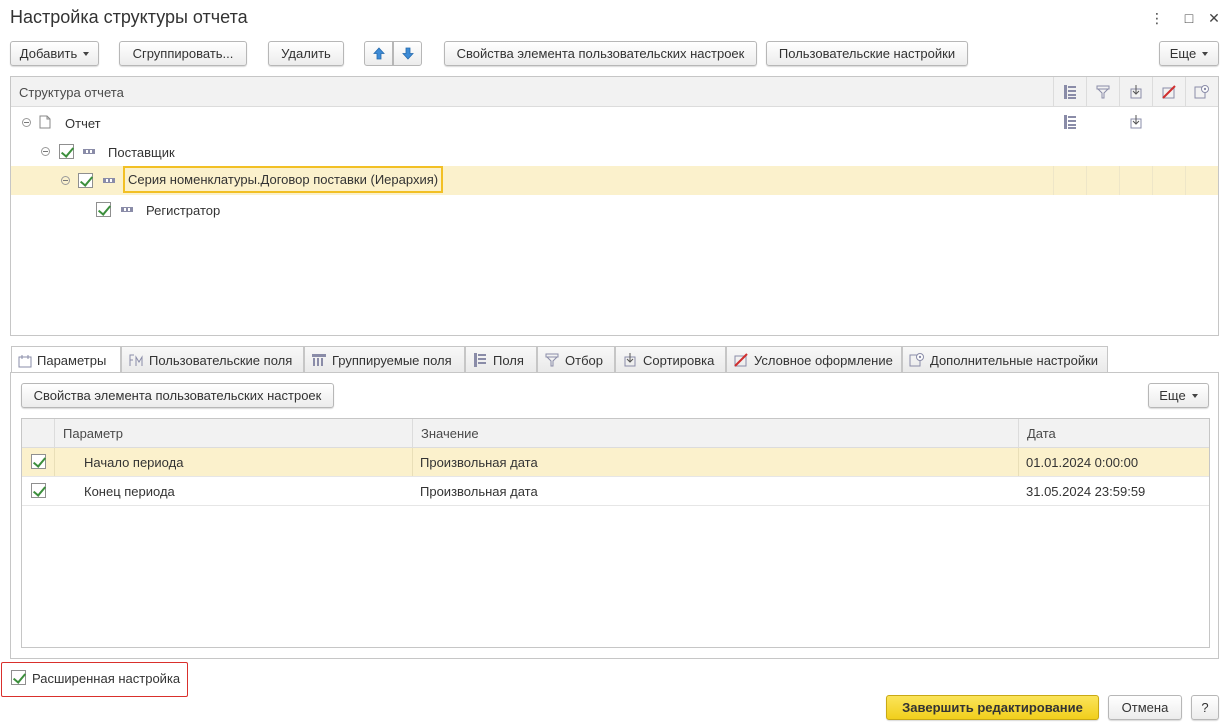 The image size is (1230, 728). I want to click on column-header-value: Значение, so click(716, 433).